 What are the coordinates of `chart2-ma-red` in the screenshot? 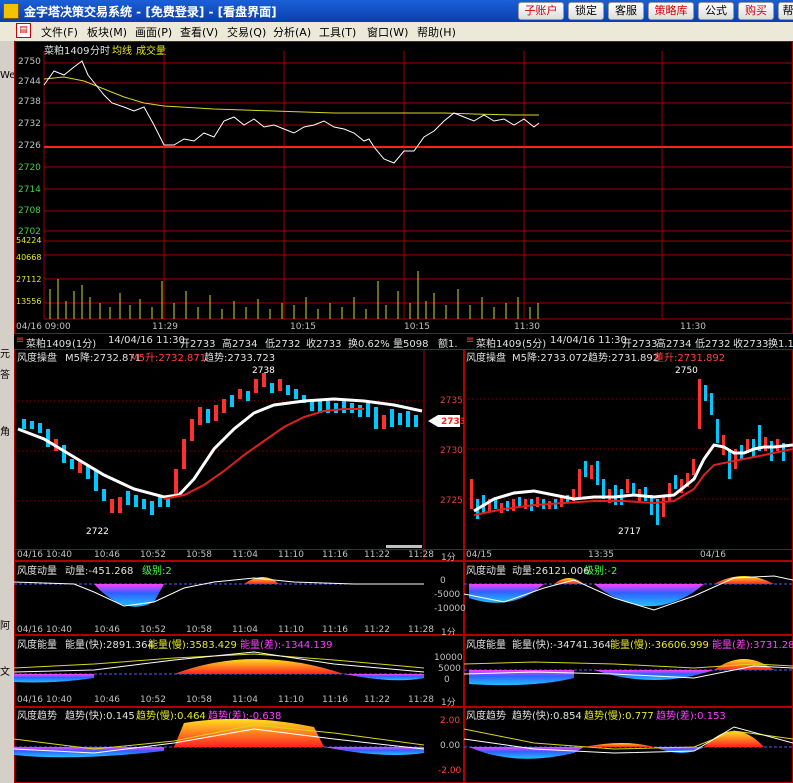 It's located at (633, 482).